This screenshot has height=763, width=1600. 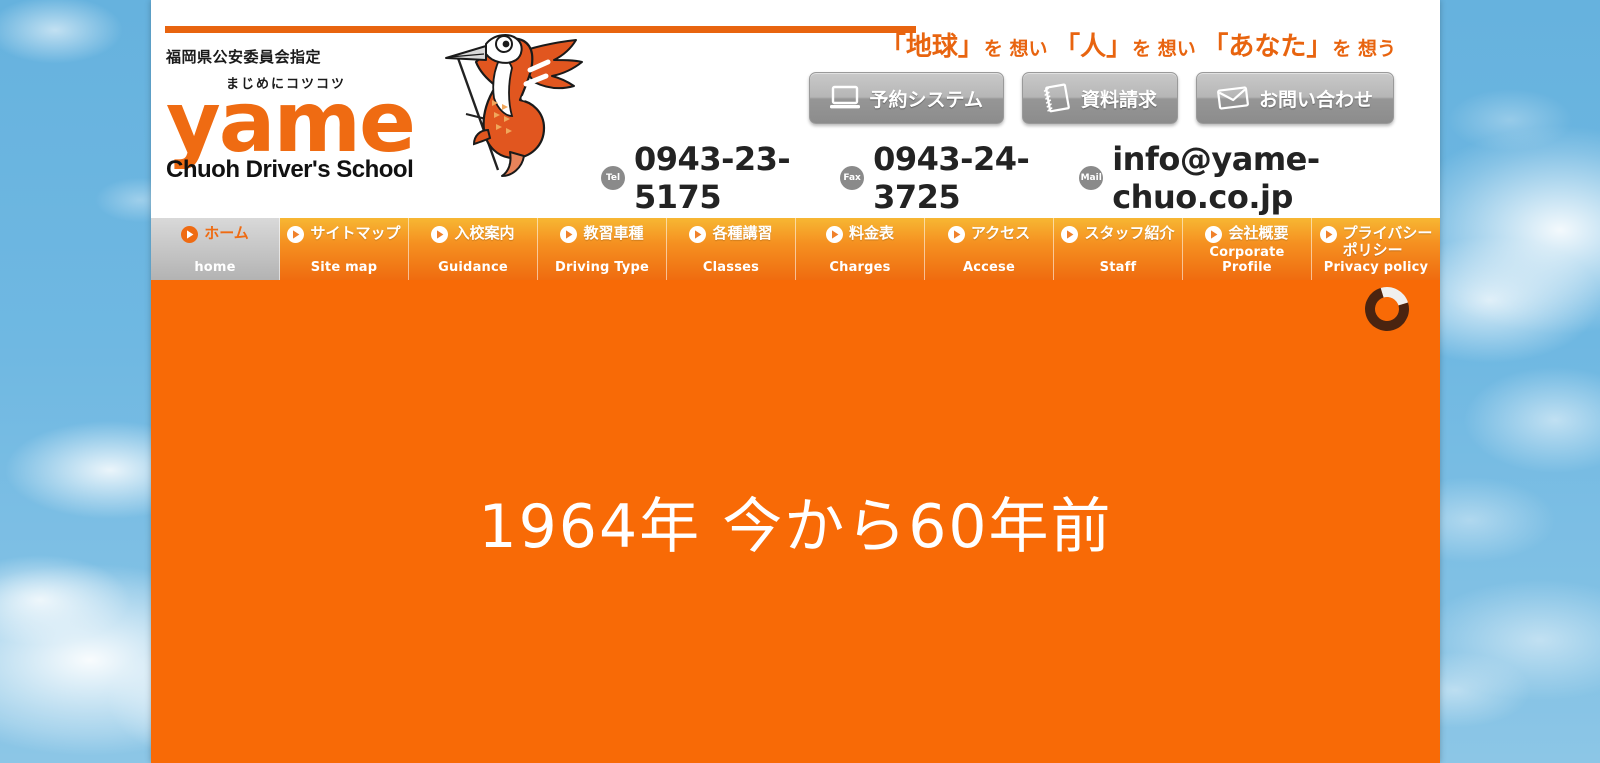 What do you see at coordinates (613, 178) in the screenshot?
I see `tel-badge-icon: Tel` at bounding box center [613, 178].